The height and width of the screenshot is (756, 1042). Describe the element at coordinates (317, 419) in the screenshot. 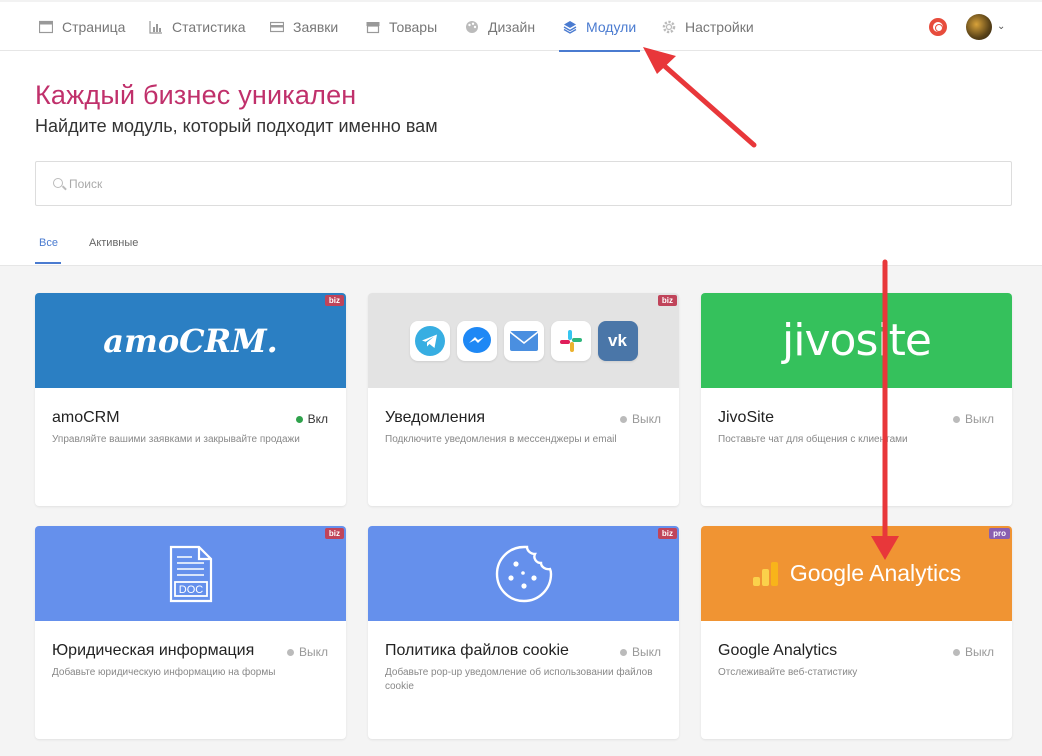

I see `status-label: Вкл` at that location.